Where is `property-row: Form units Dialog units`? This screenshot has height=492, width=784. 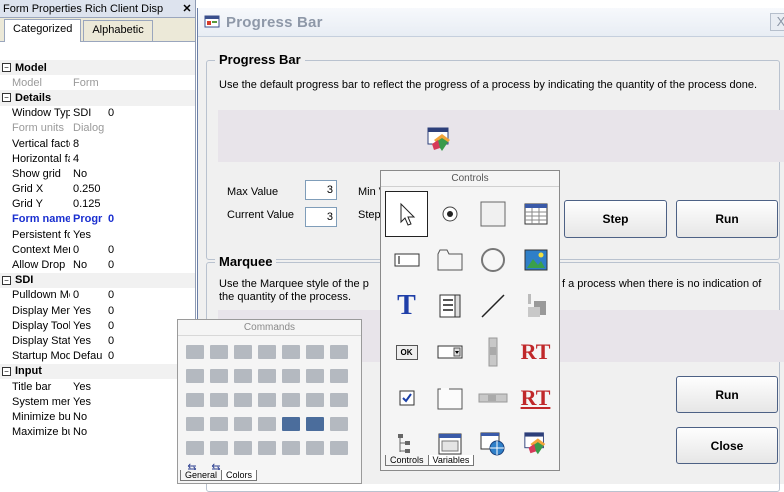 property-row: Form units Dialog units is located at coordinates (97, 128).